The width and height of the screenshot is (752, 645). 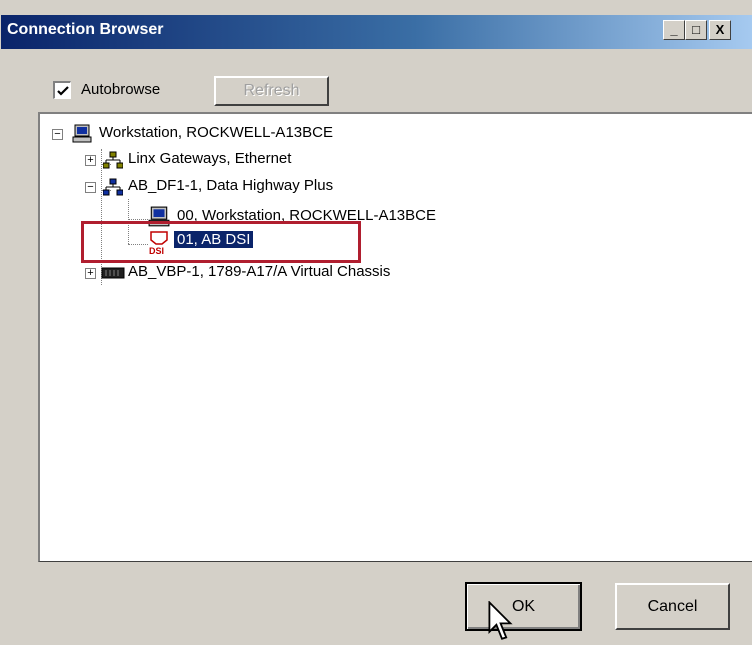 I want to click on tree-node-label: AB_VBP-1, 1789-A17/A Virtual Chassis, so click(x=259, y=271).